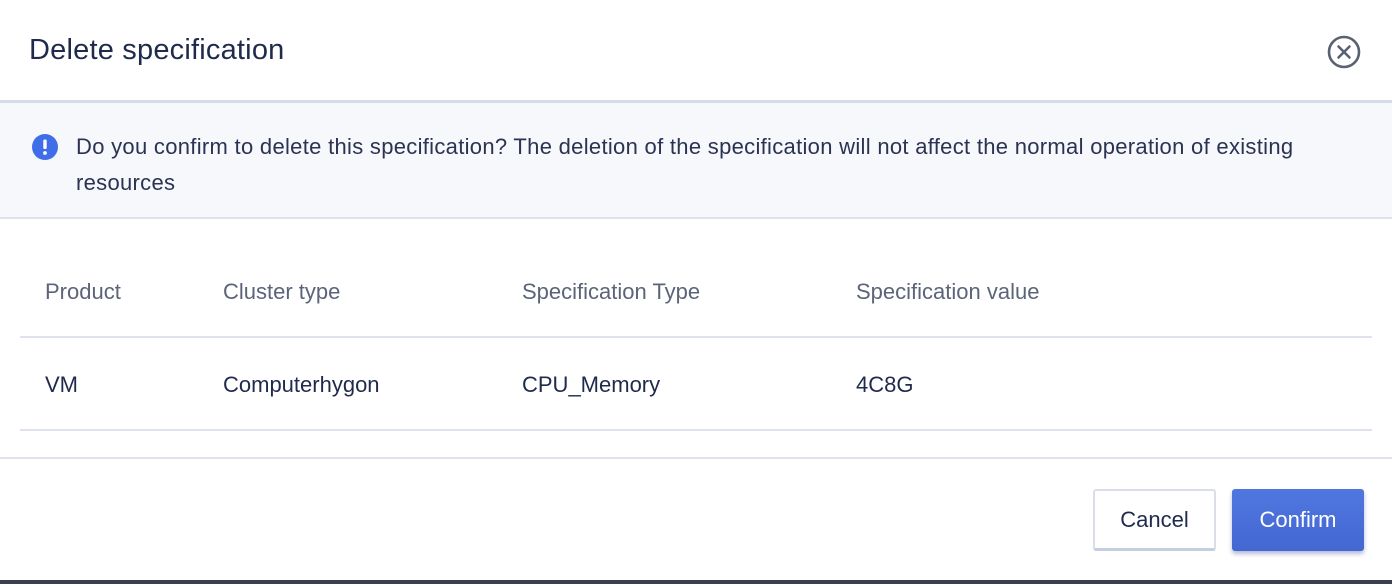  I want to click on cell-specification-value: 4C8G, so click(885, 384).